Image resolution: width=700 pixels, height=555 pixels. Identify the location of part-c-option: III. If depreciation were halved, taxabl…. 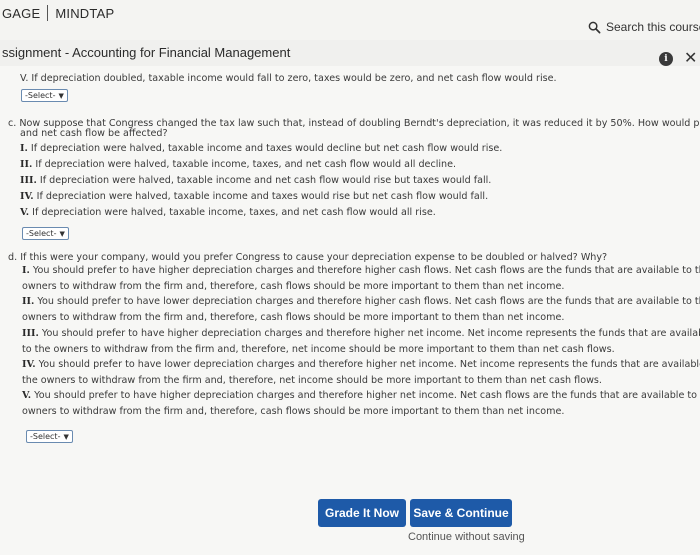
(256, 180).